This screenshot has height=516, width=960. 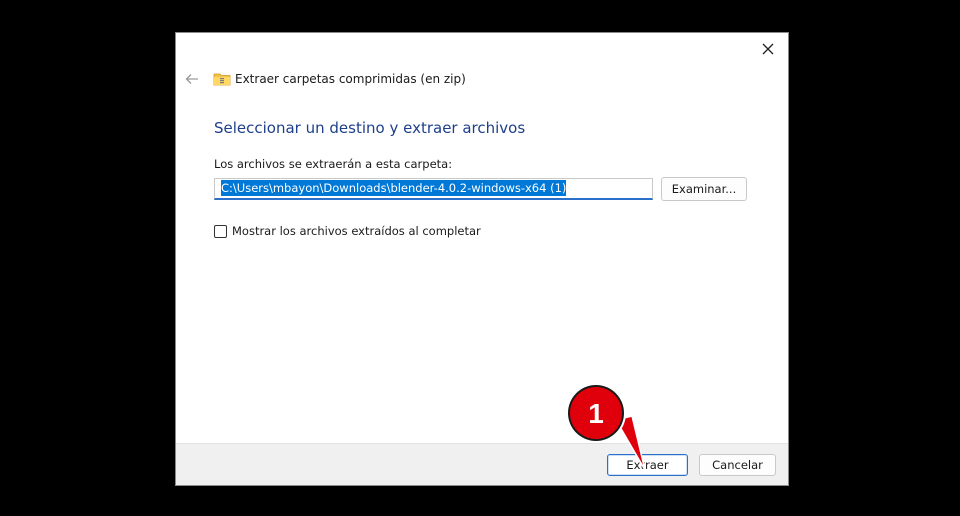 I want to click on show-extracted-checkbox, so click(x=220, y=231).